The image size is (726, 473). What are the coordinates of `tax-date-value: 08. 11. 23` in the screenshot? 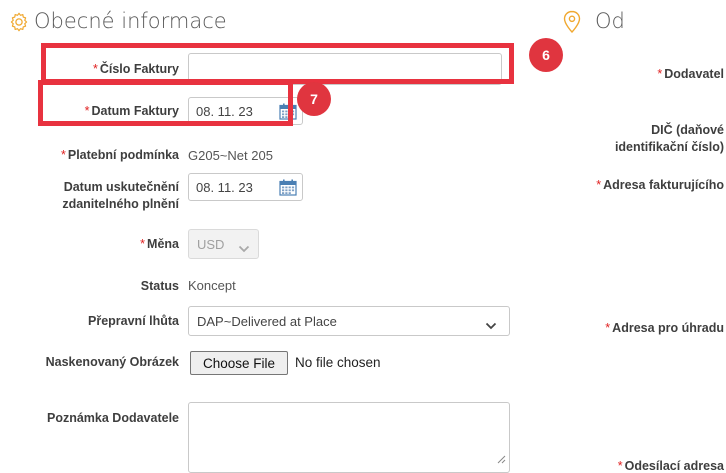 It's located at (224, 187).